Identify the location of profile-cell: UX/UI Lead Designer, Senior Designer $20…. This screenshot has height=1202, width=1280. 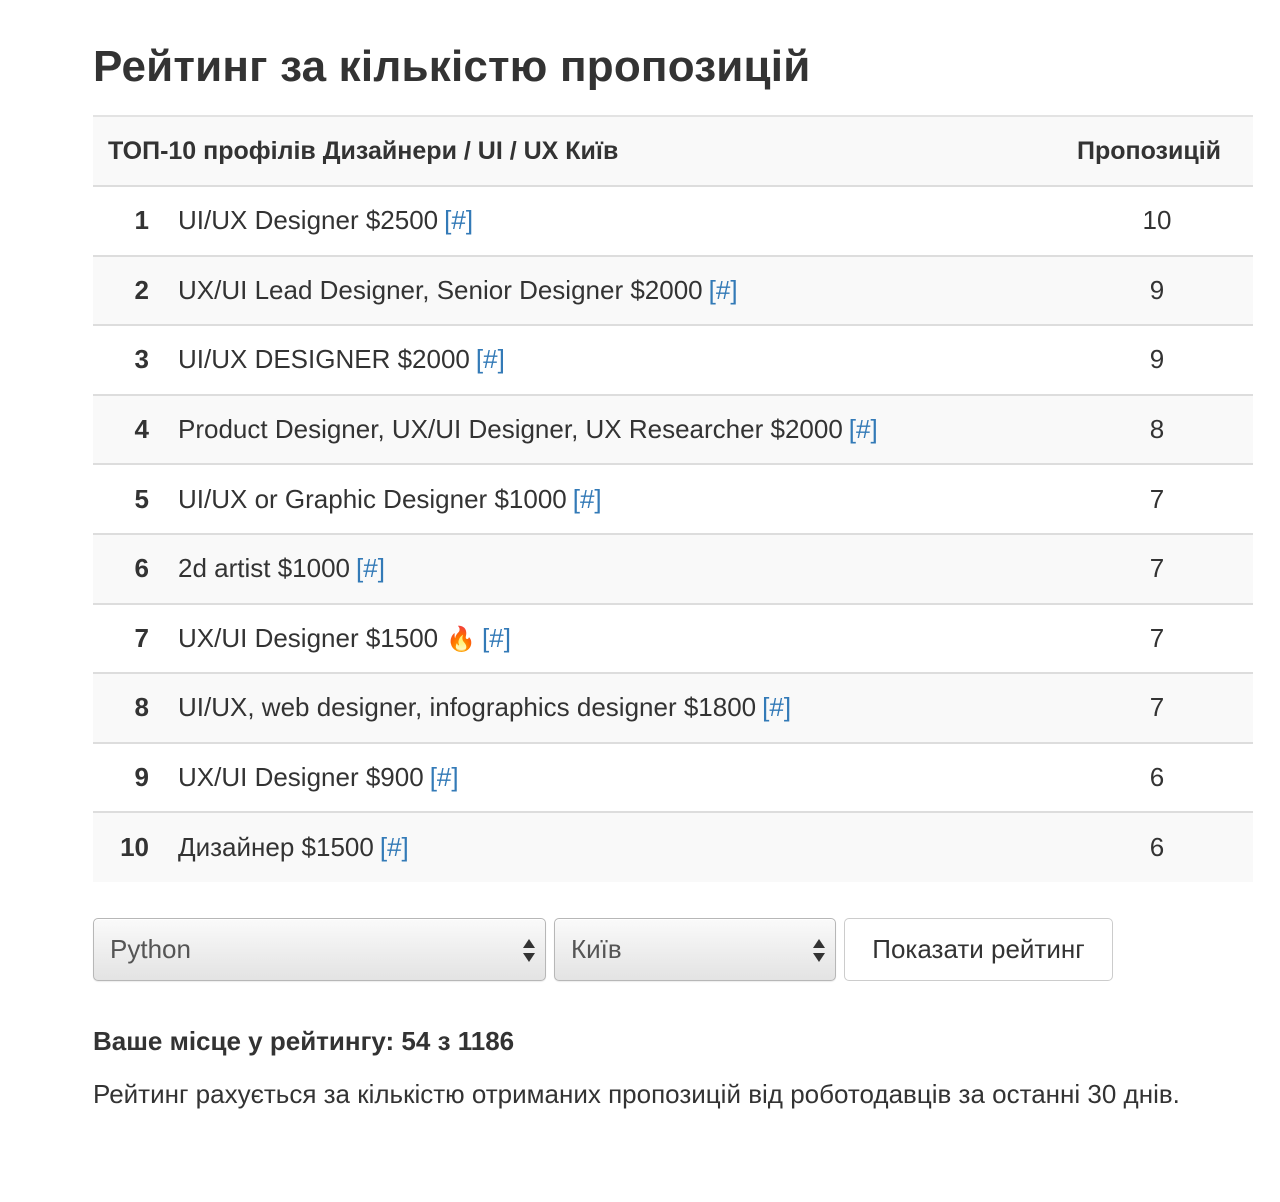
(608, 290).